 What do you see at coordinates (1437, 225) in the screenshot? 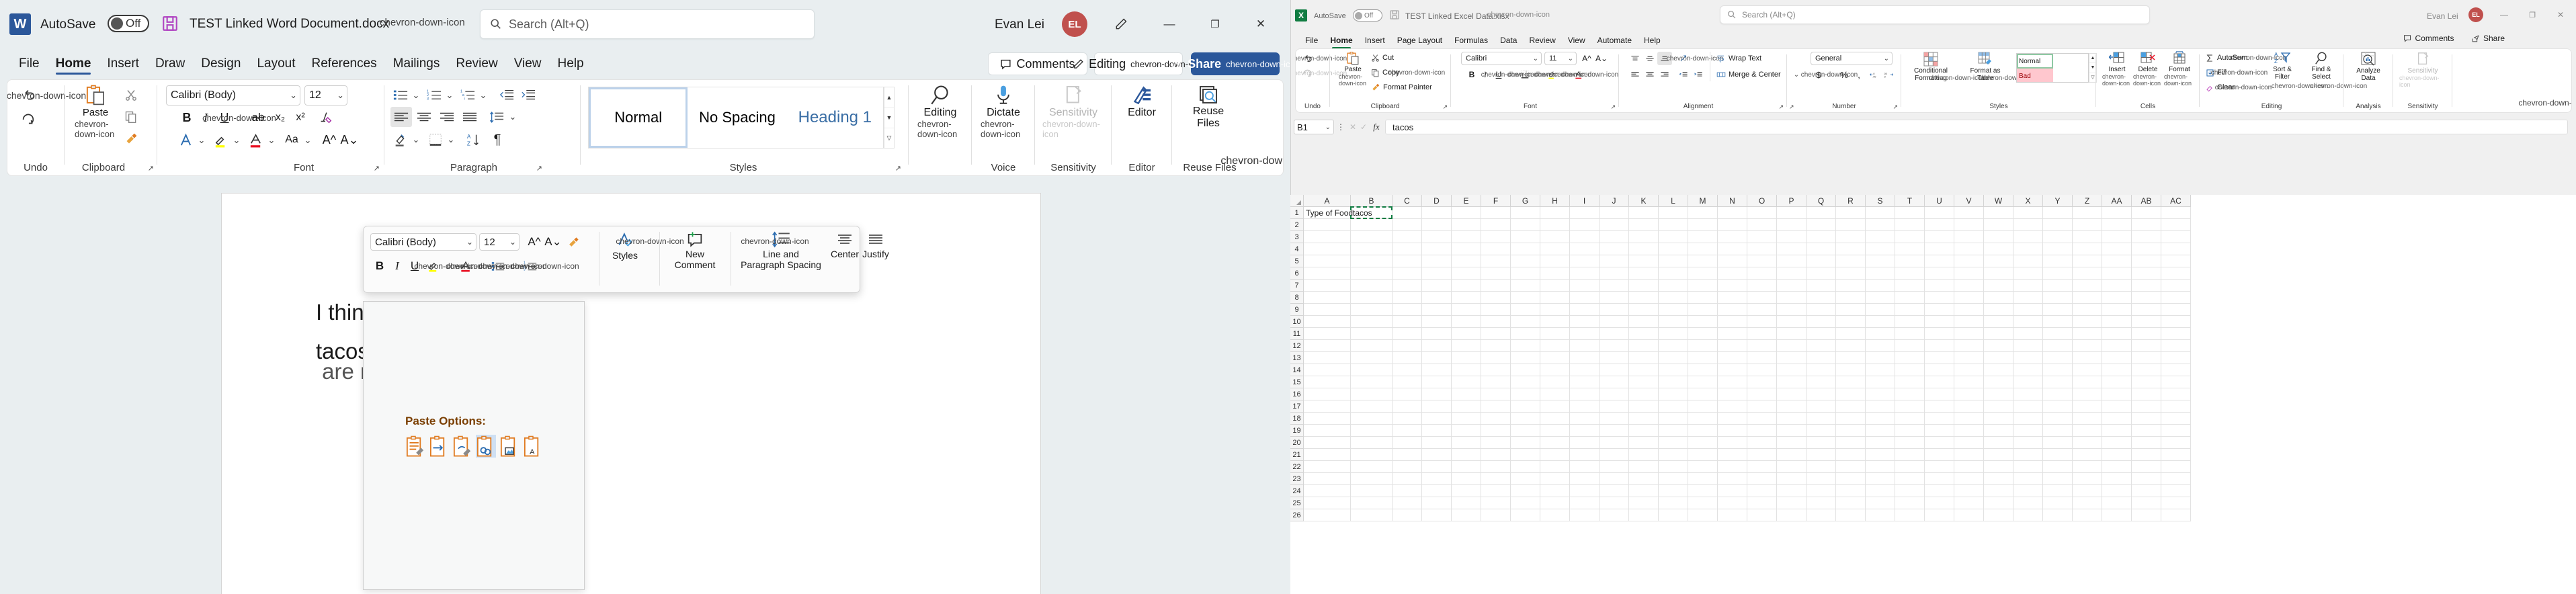
I see `cell-D2` at bounding box center [1437, 225].